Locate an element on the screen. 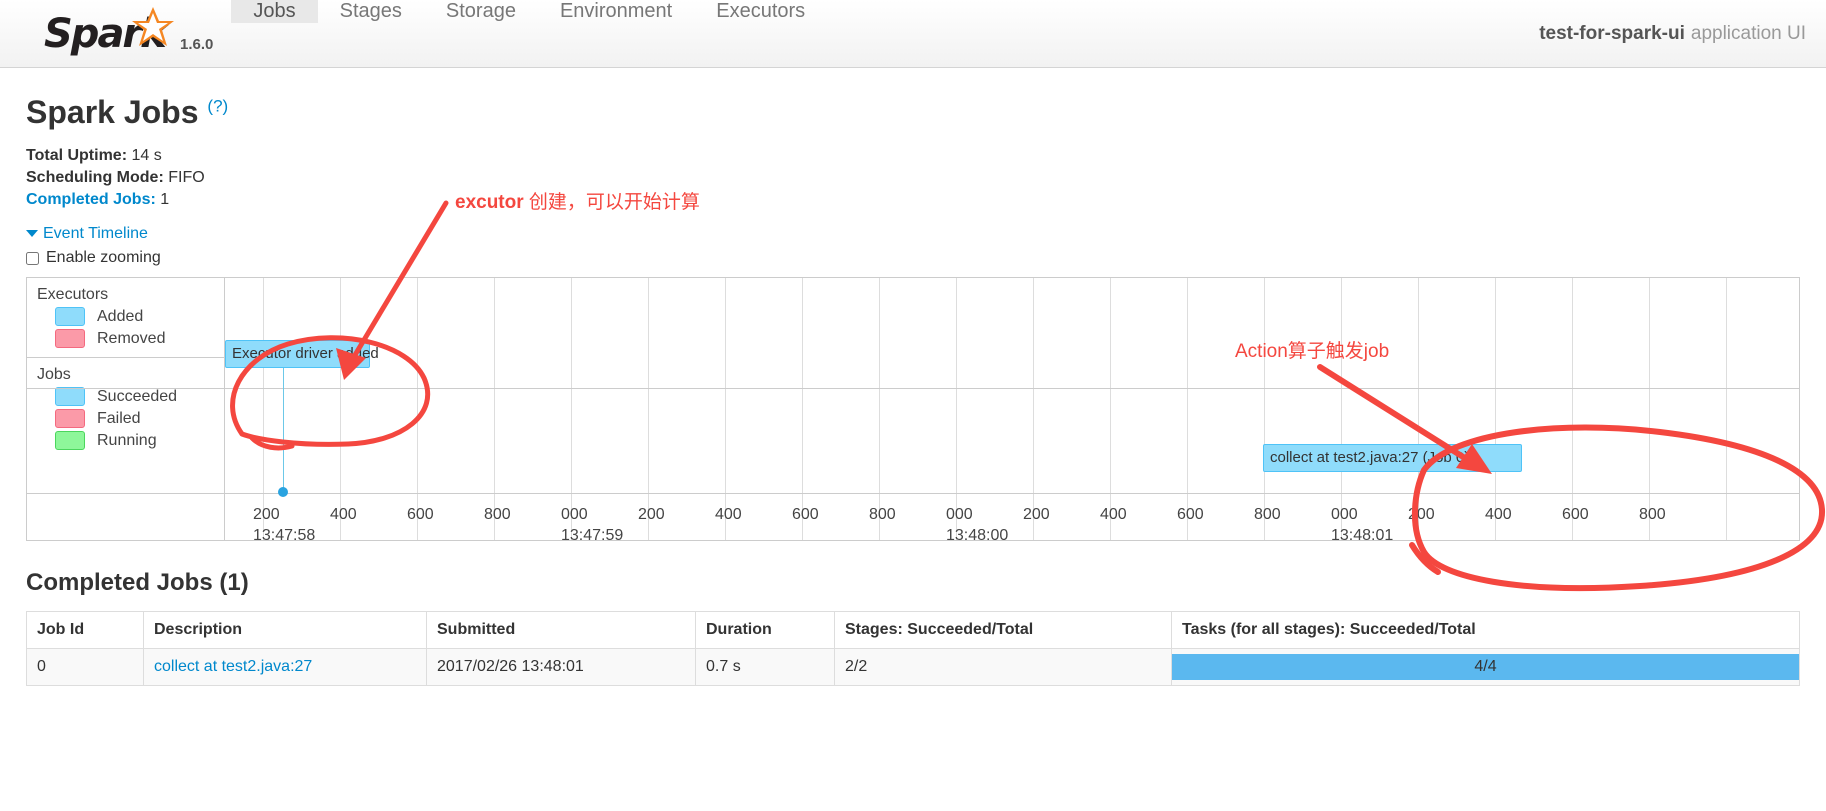 The height and width of the screenshot is (811, 1826). column-header-submitted: Submitted is located at coordinates (561, 630).